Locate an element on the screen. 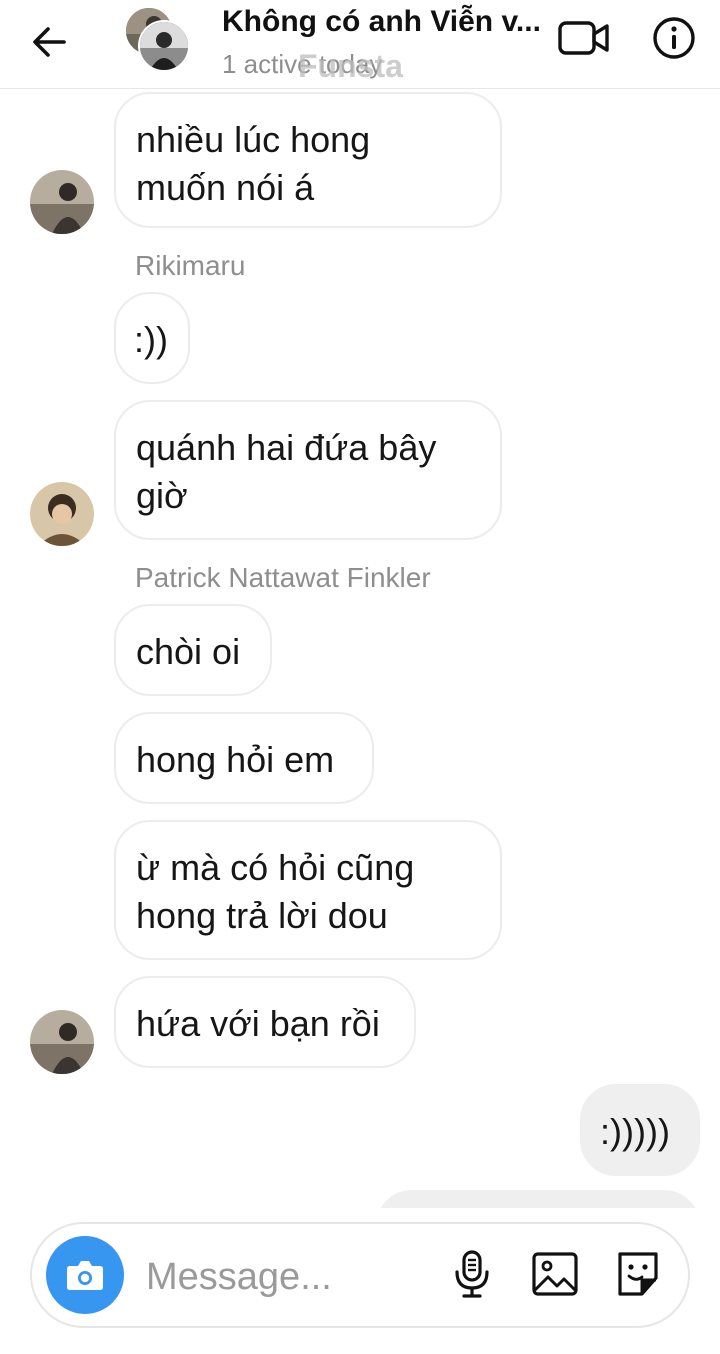  message-bubble: hong hỏi em is located at coordinates (244, 758).